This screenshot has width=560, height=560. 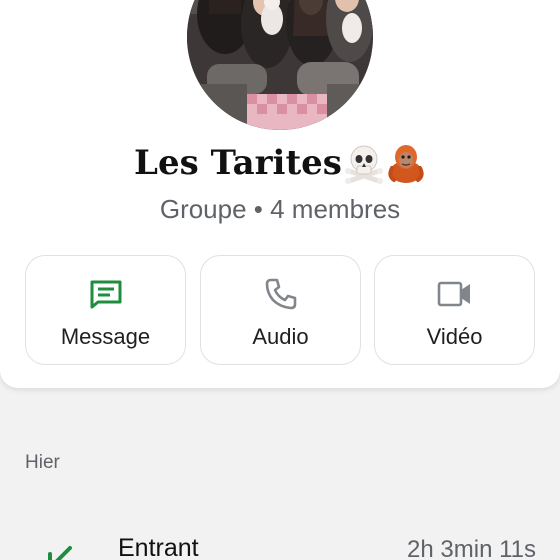 What do you see at coordinates (42, 462) in the screenshot?
I see `call-history-date-header: Hier` at bounding box center [42, 462].